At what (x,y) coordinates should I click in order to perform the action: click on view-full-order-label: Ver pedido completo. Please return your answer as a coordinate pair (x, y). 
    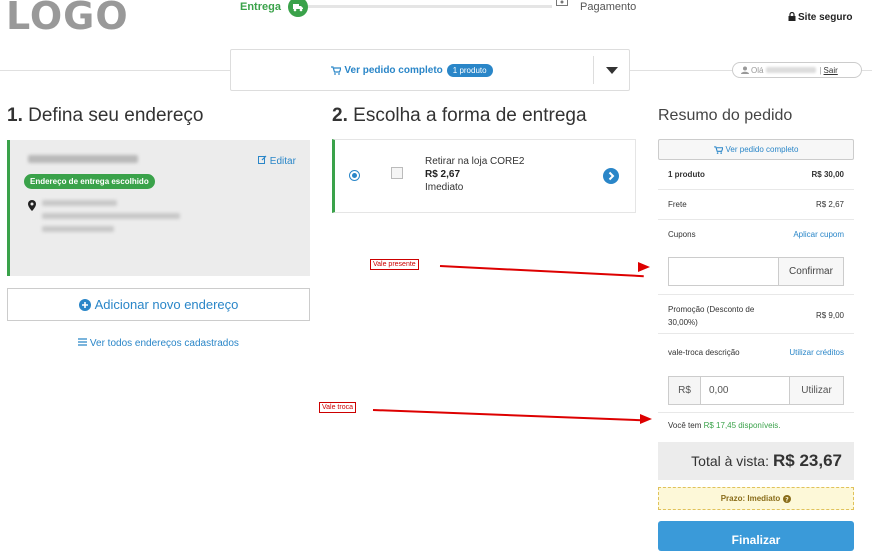
    Looking at the image, I should click on (393, 70).